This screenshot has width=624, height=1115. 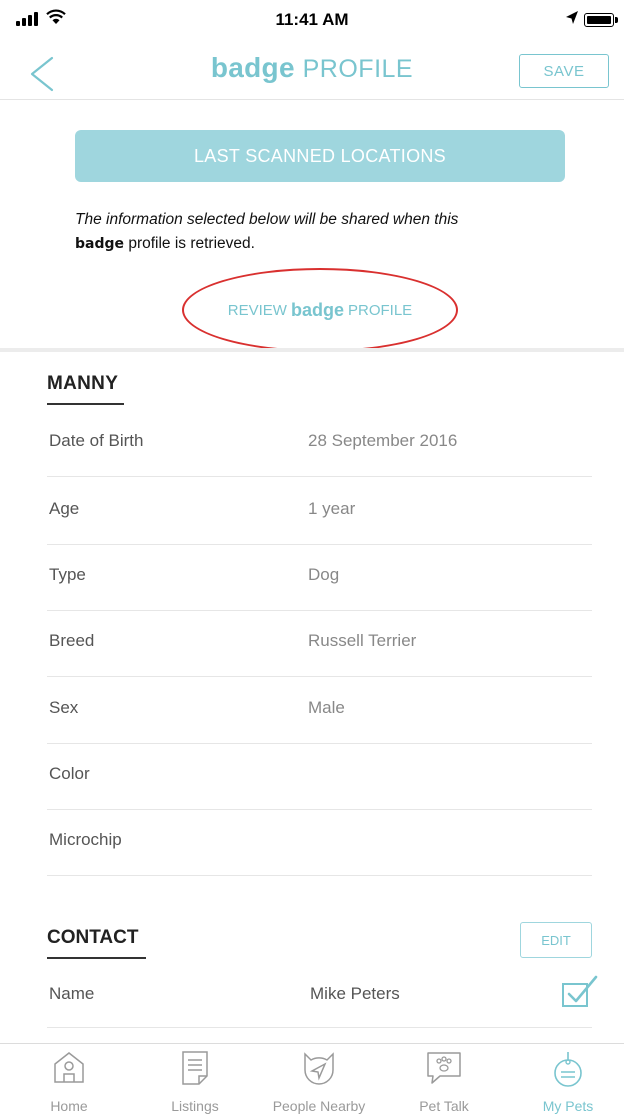 I want to click on contact-label: Name, so click(x=72, y=993).